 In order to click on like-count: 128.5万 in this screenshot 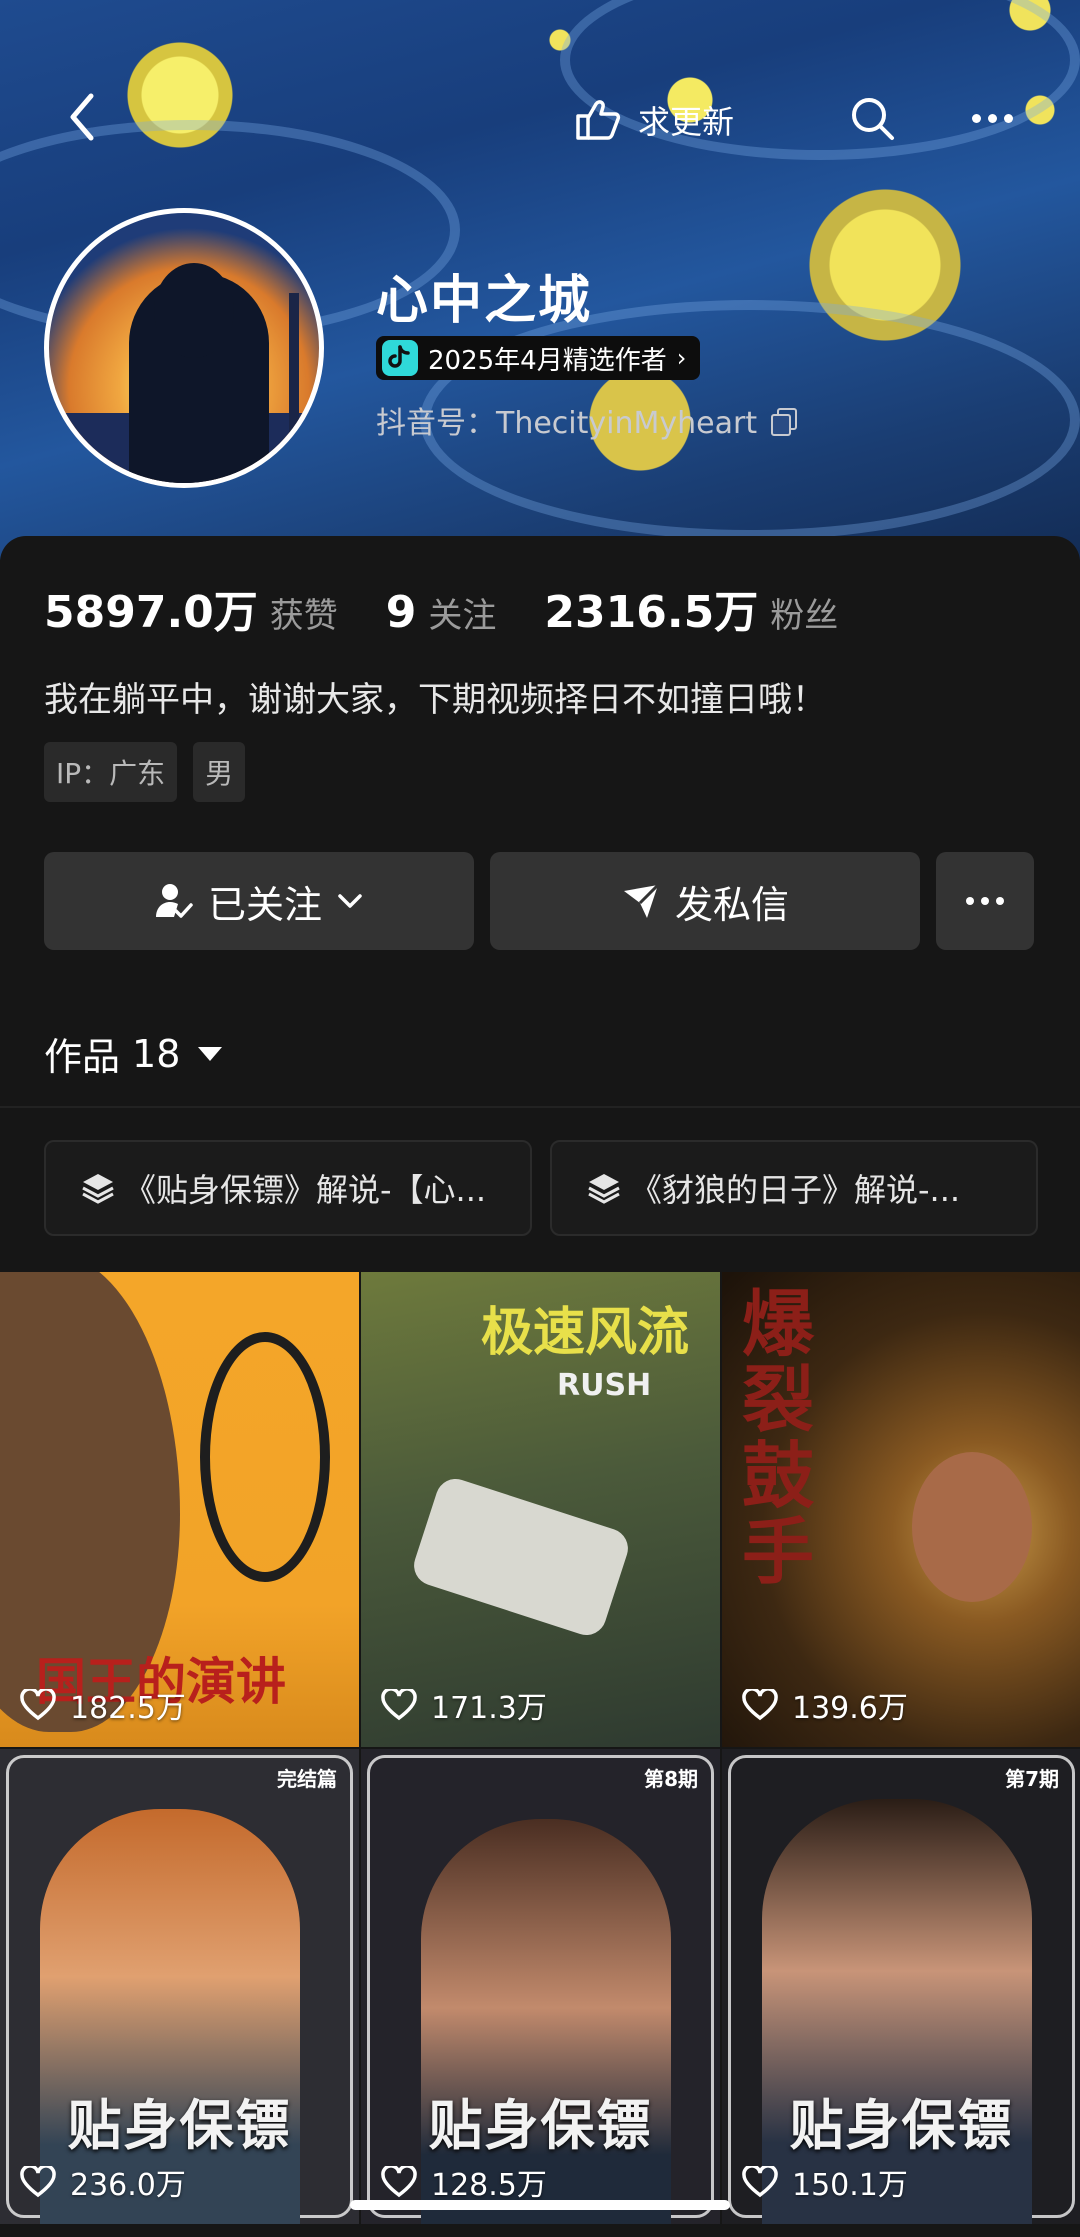, I will do `click(464, 2182)`.